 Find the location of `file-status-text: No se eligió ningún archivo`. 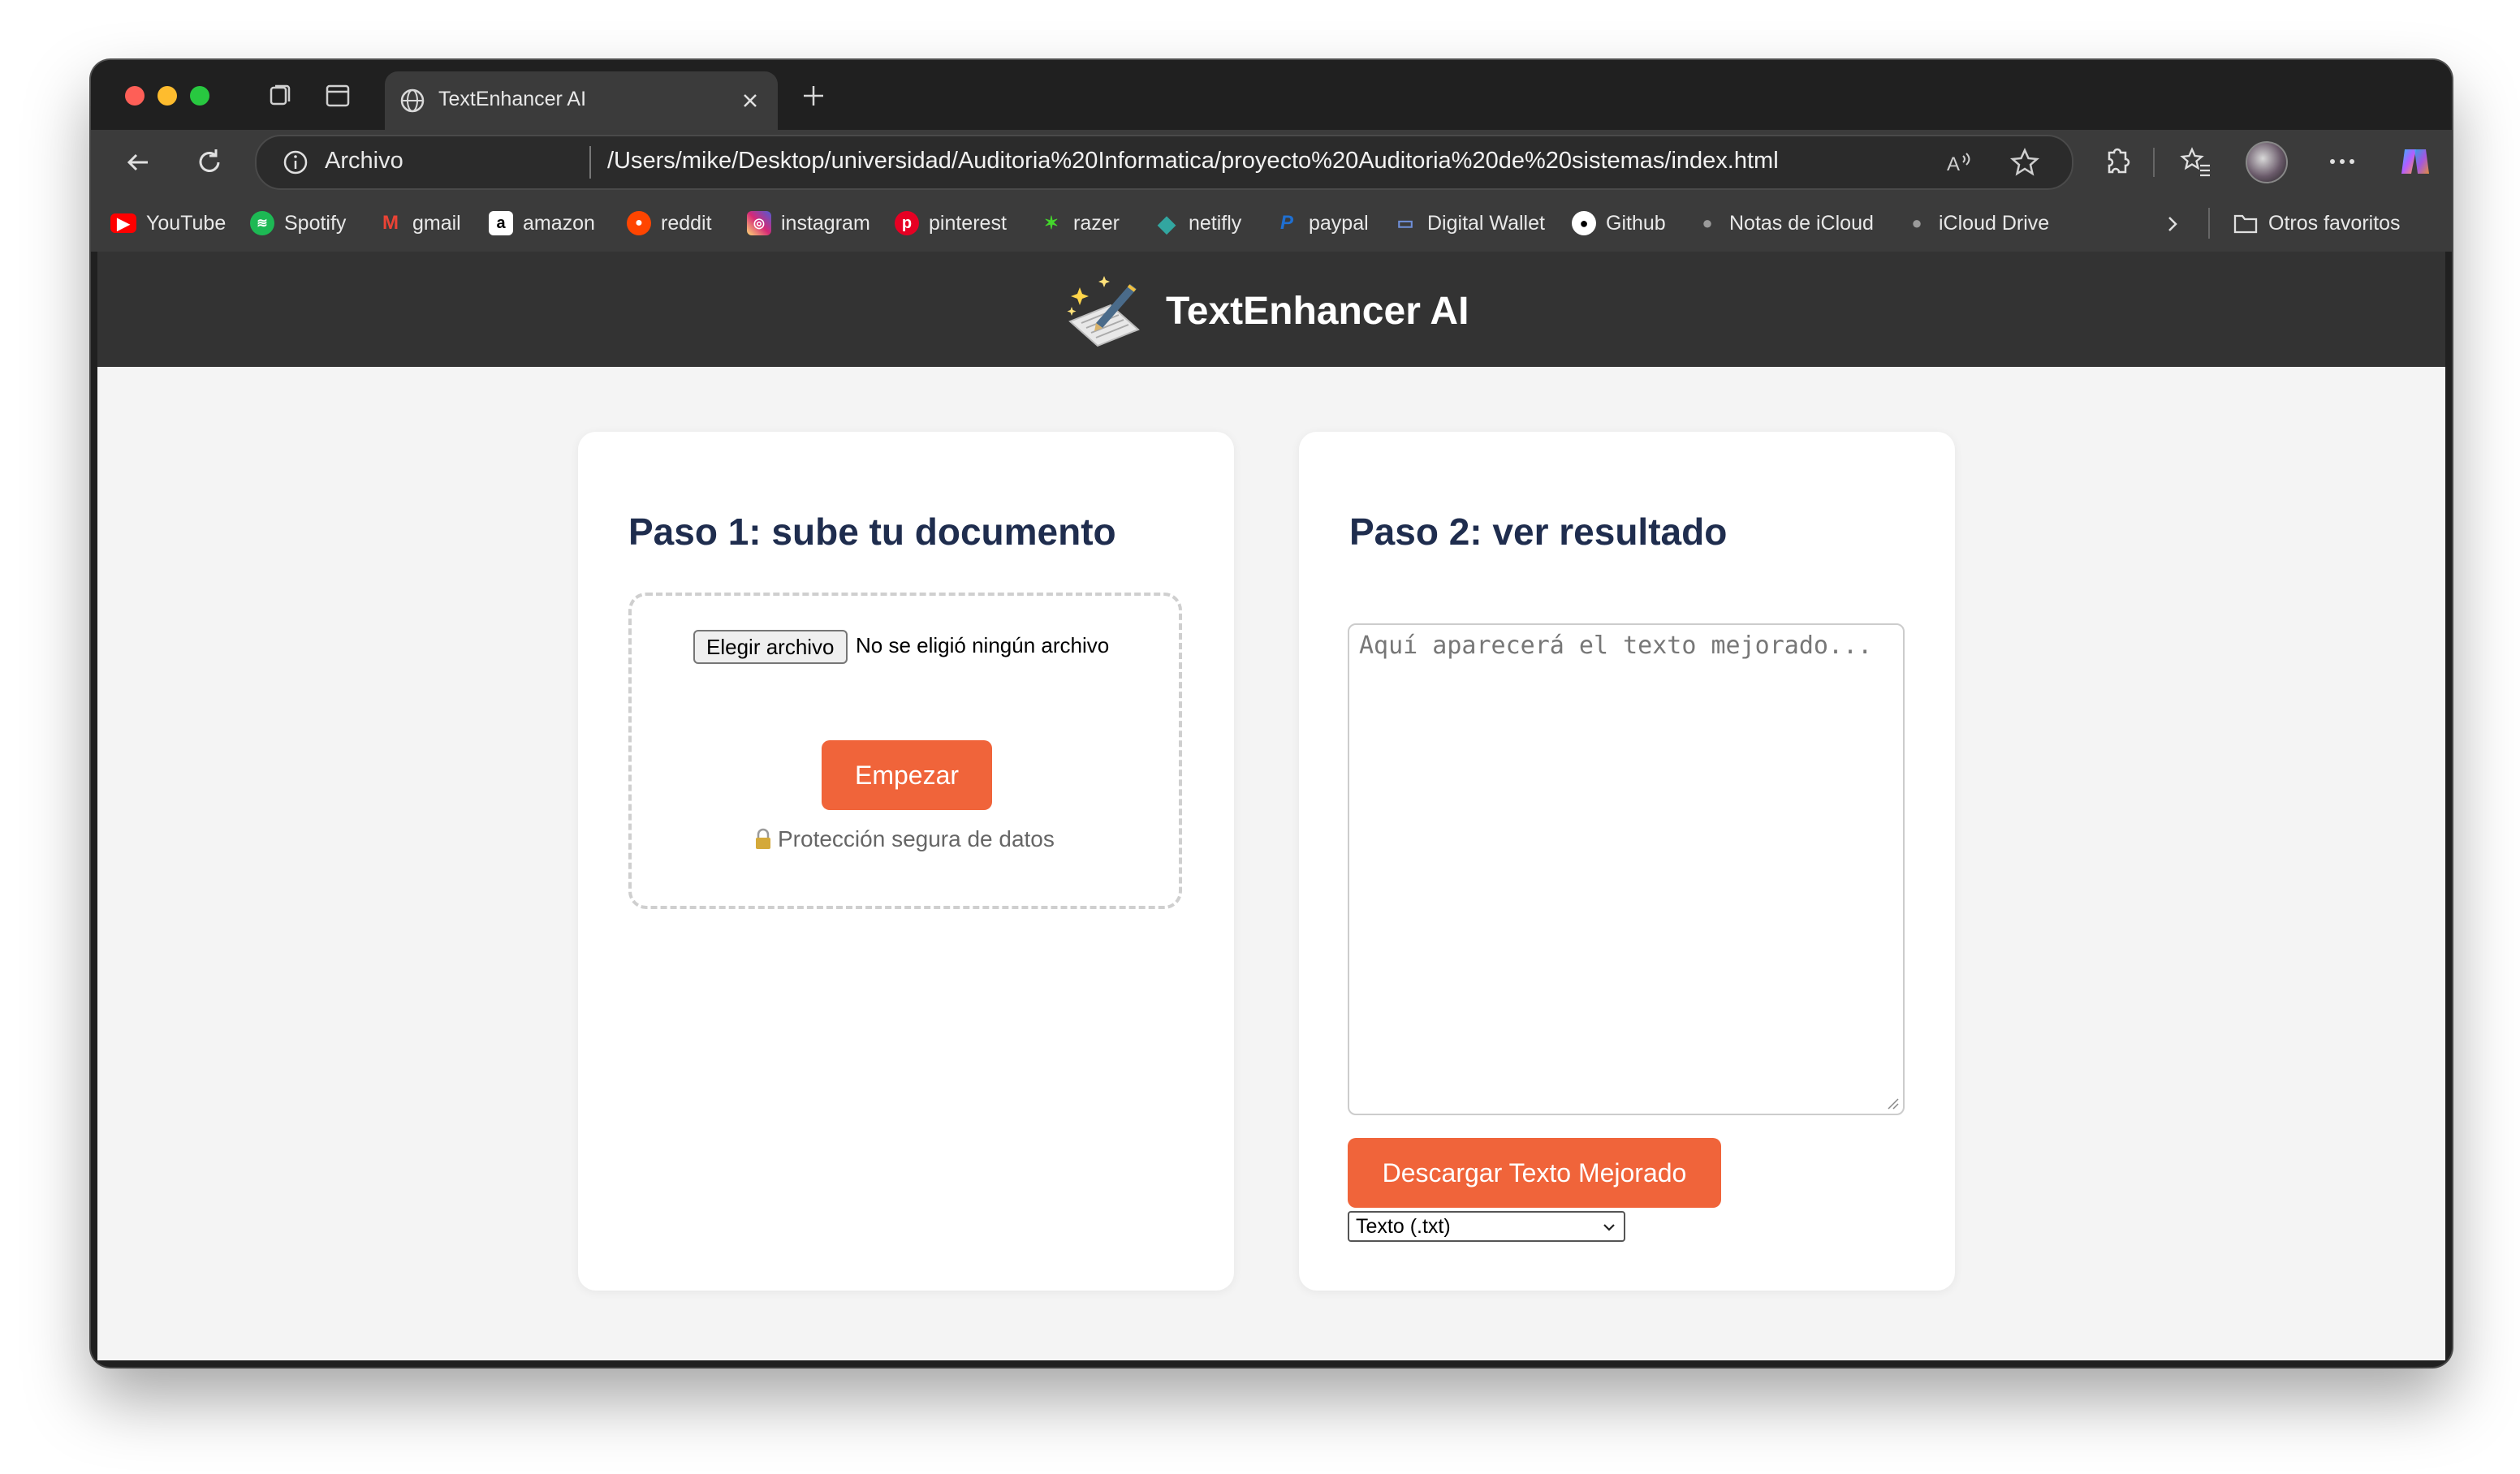

file-status-text: No se eligió ningún archivo is located at coordinates (983, 645).